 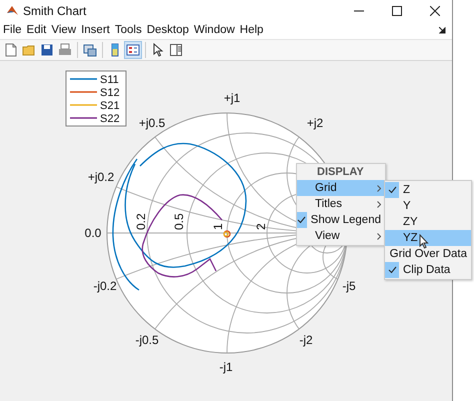 I want to click on axis-label: 2, so click(x=261, y=226).